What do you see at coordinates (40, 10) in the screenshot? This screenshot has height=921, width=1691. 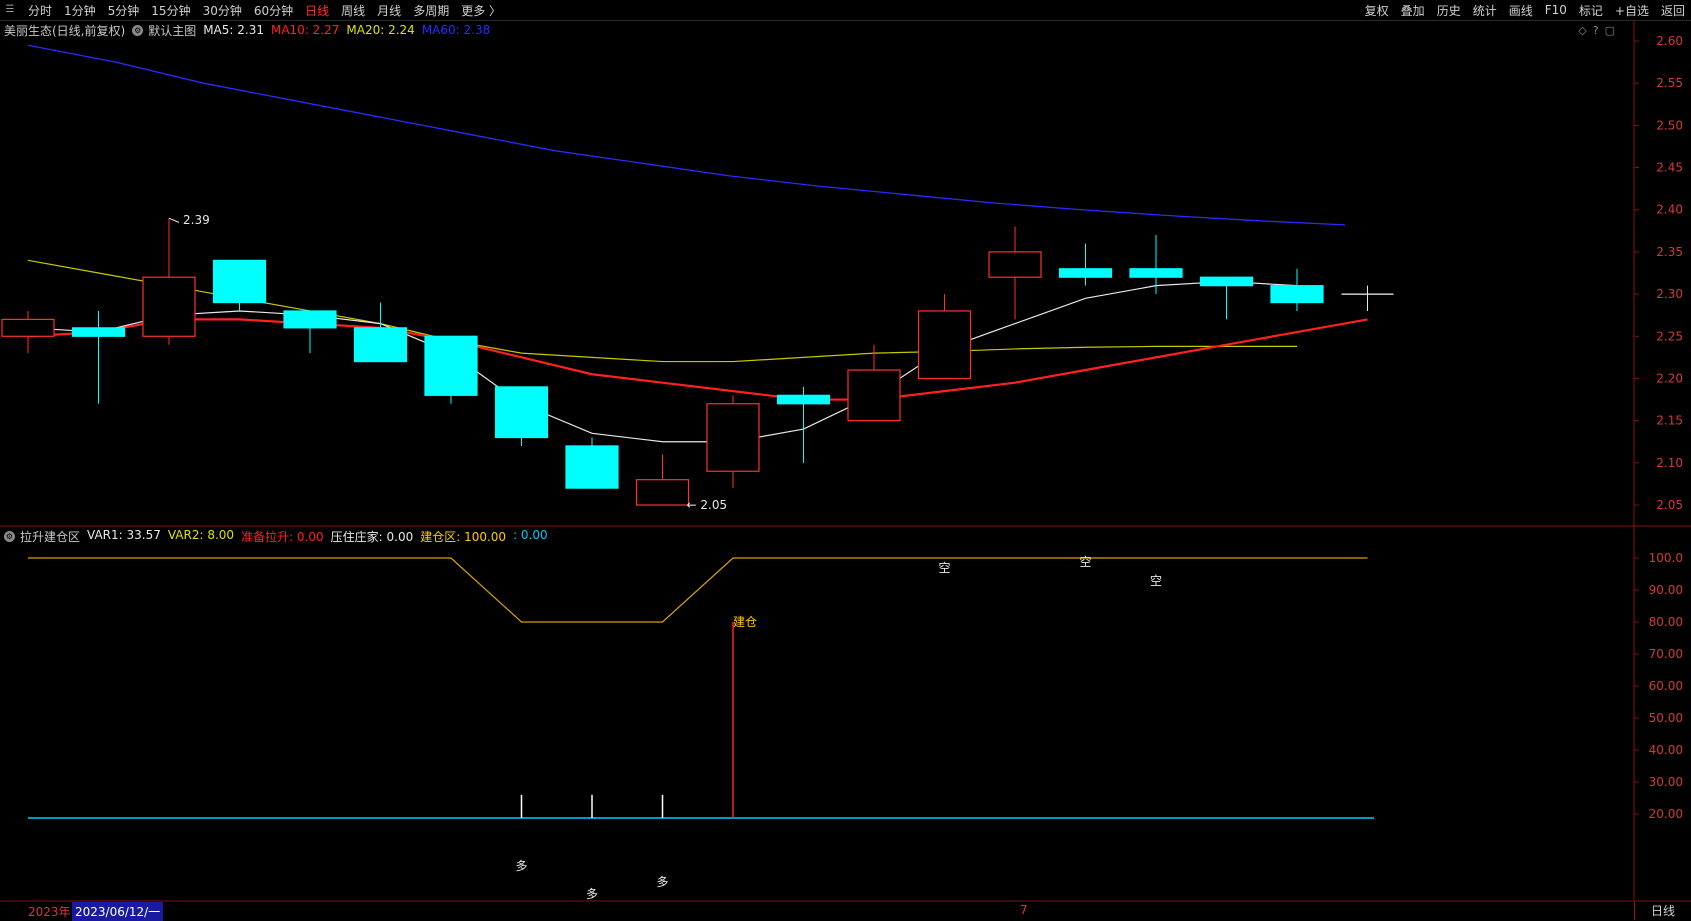 I see `period-tab-0: 分时` at bounding box center [40, 10].